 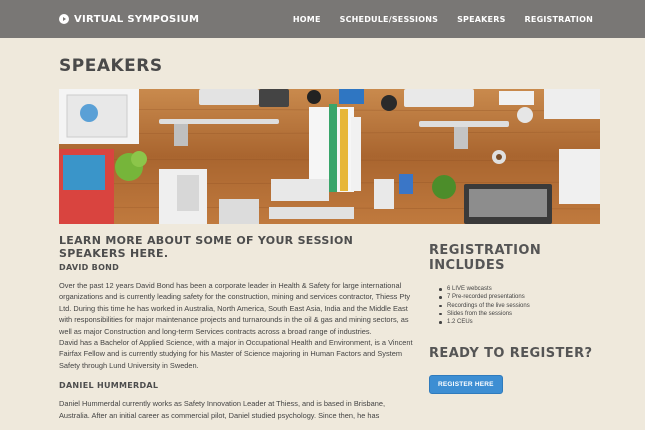 What do you see at coordinates (109, 386) in the screenshot?
I see `speaker-name: DANIEL HUMMERDAL` at bounding box center [109, 386].